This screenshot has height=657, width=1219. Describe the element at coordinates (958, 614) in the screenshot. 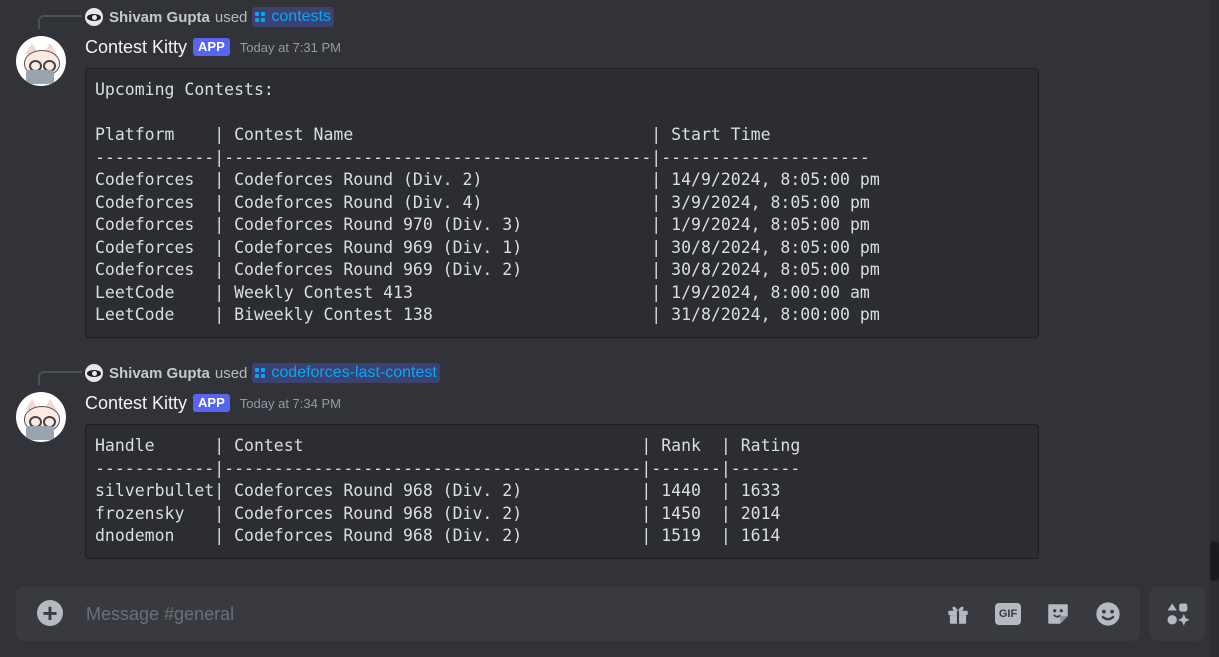

I see `gift-icon` at that location.